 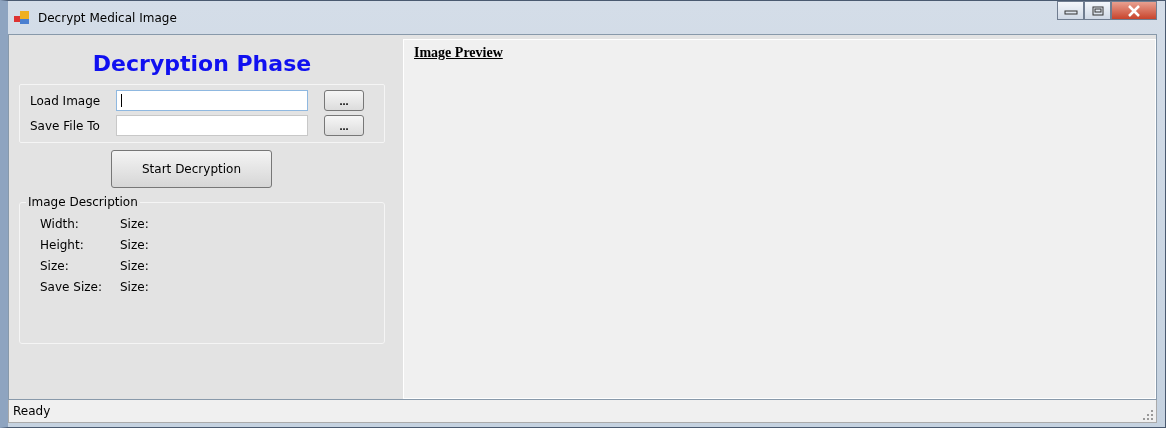 What do you see at coordinates (22, 17) in the screenshot?
I see `app-icon` at bounding box center [22, 17].